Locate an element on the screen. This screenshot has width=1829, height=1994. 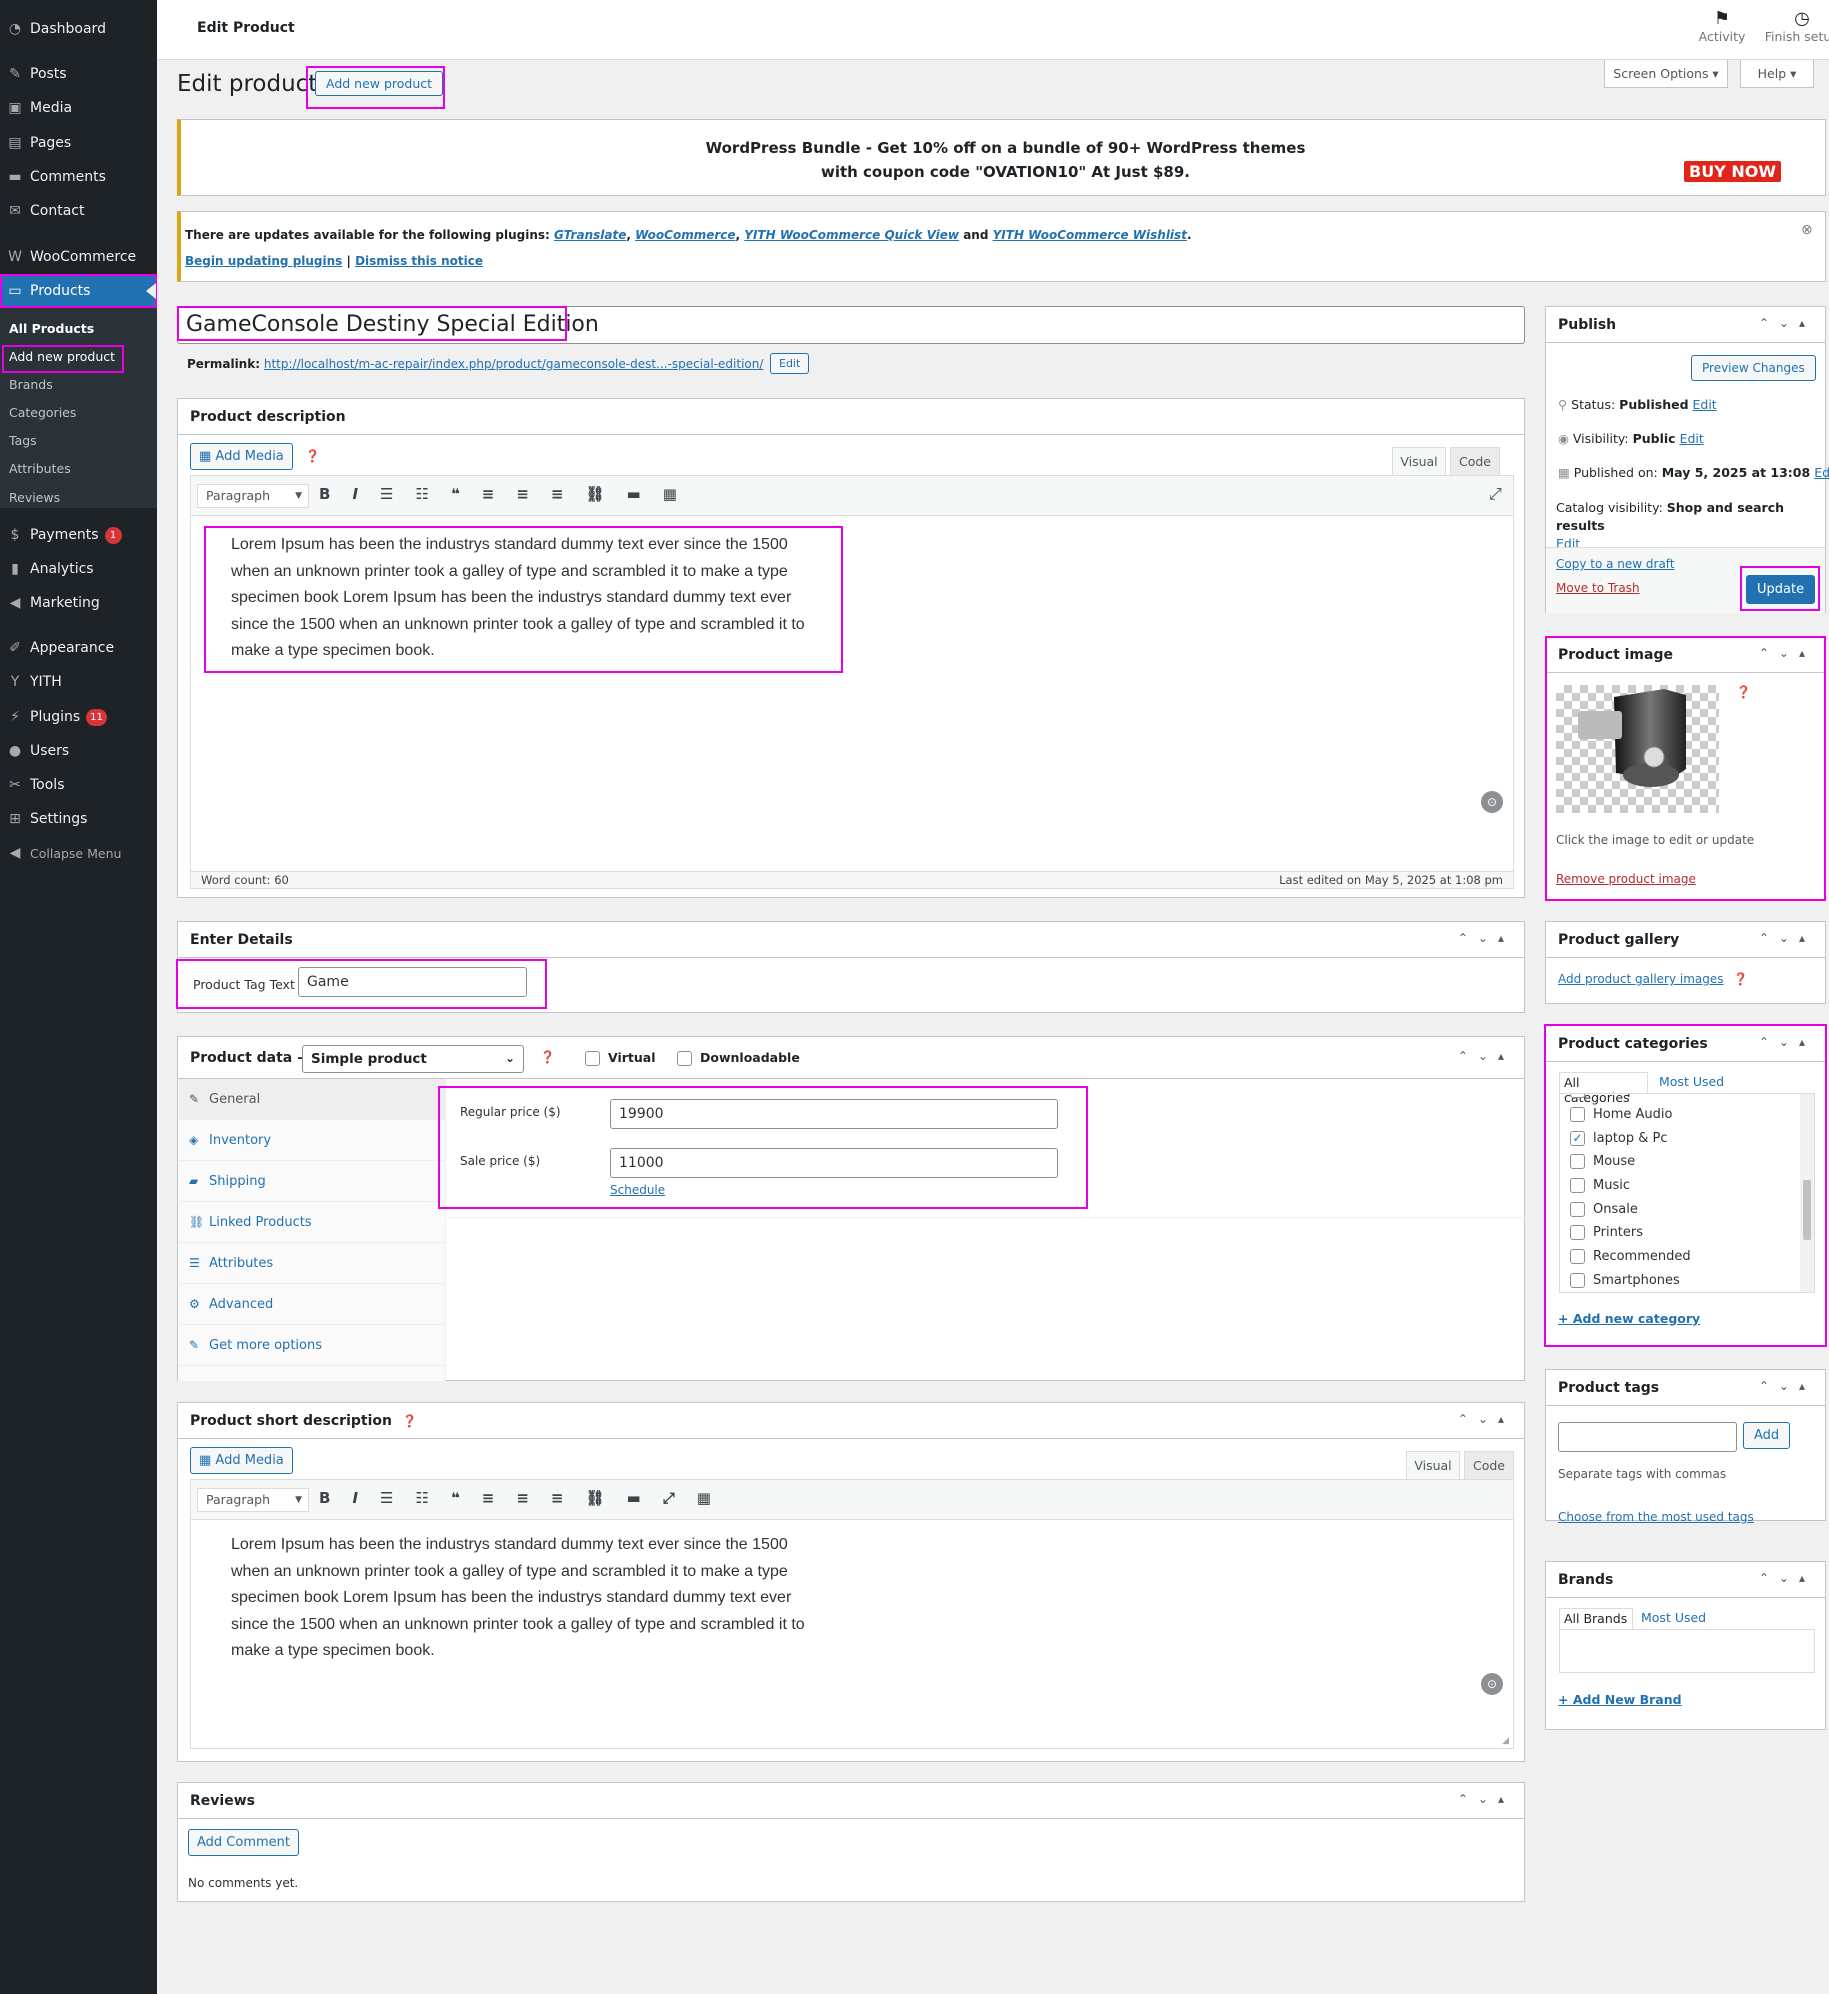
screen-options-button: Screen Options ▾ is located at coordinates (1666, 74).